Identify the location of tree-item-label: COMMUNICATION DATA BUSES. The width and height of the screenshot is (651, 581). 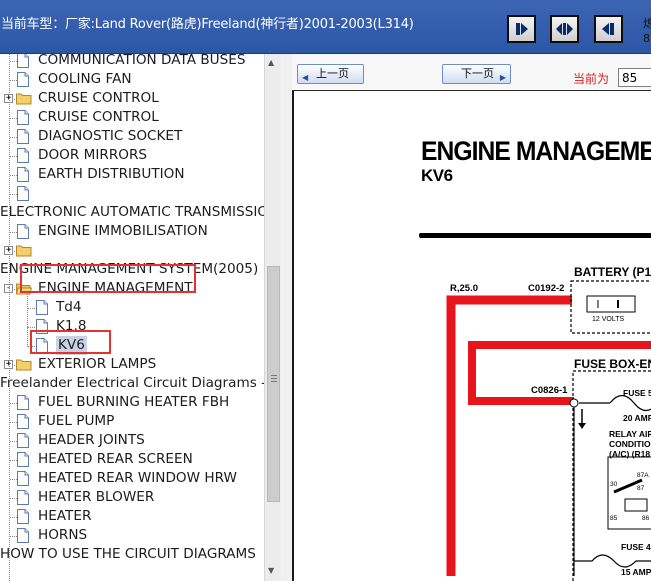
(142, 61).